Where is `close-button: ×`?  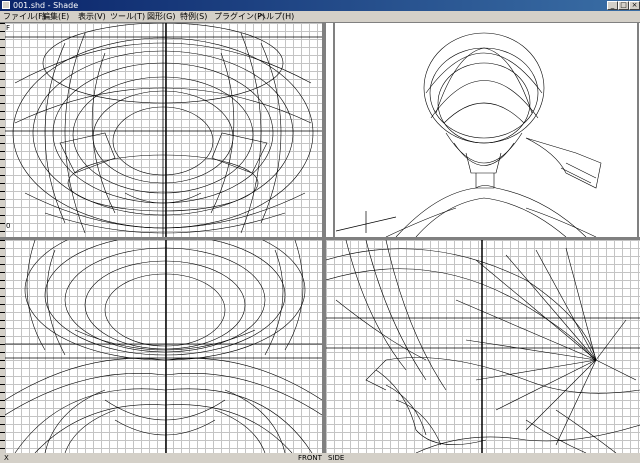 close-button: × is located at coordinates (634, 5).